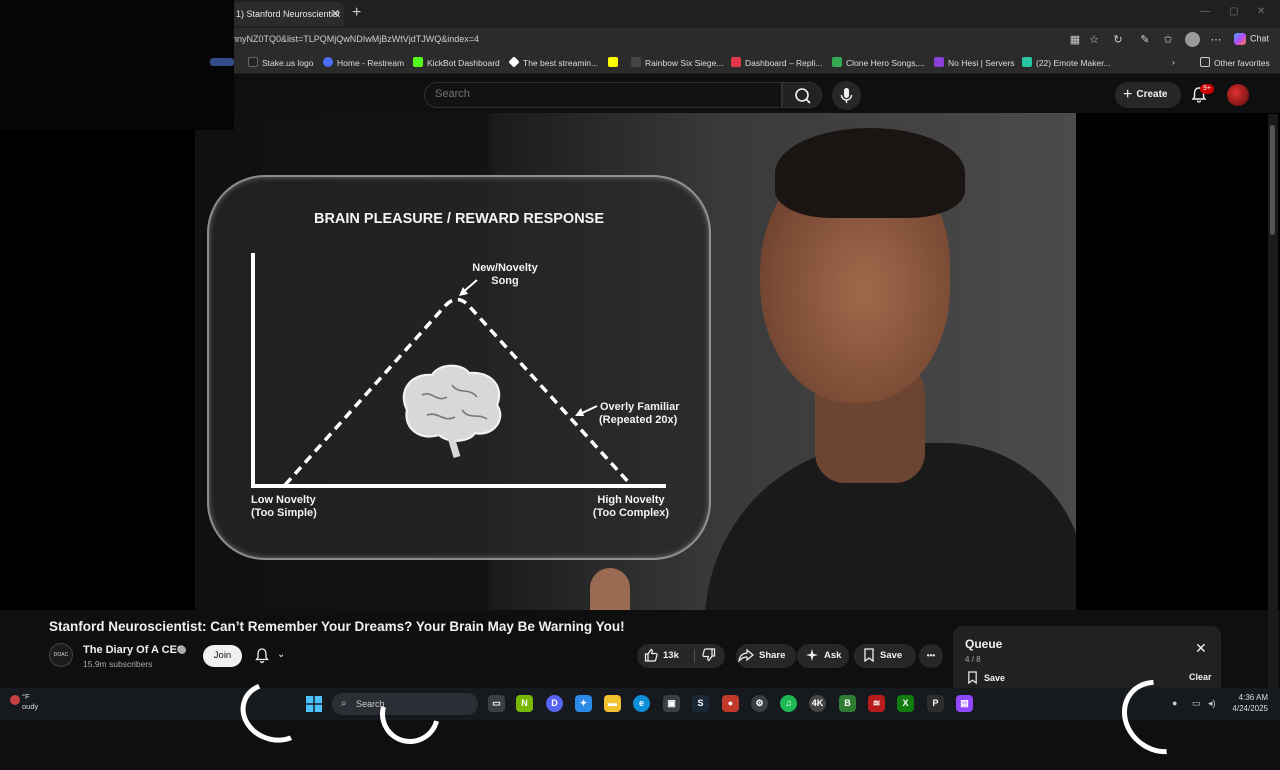 This screenshot has height=770, width=1280. I want to click on share-icon, so click(746, 655).